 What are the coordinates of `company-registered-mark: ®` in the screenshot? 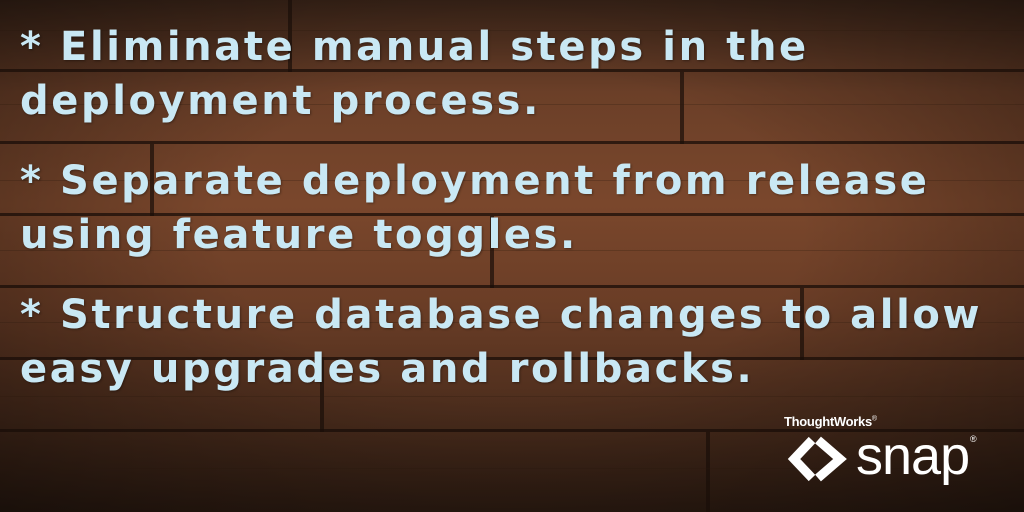 It's located at (874, 419).